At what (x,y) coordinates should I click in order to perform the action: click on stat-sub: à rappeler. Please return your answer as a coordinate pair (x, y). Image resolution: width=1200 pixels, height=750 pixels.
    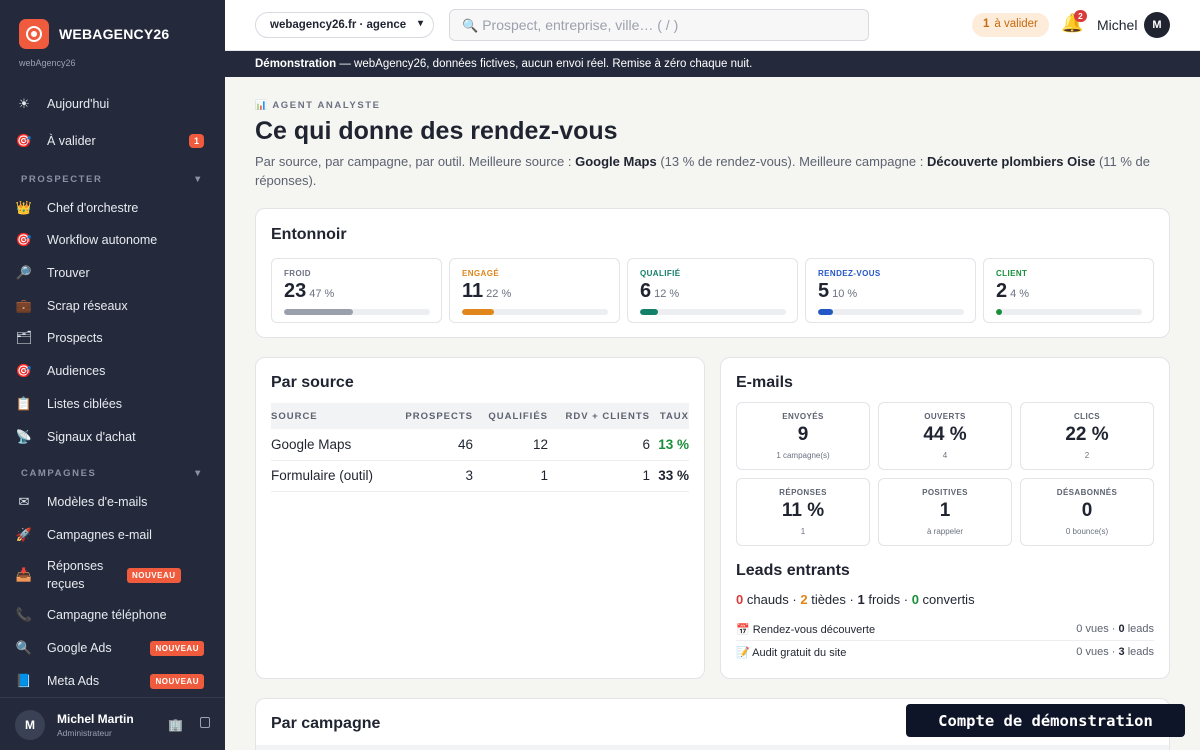
    Looking at the image, I should click on (945, 531).